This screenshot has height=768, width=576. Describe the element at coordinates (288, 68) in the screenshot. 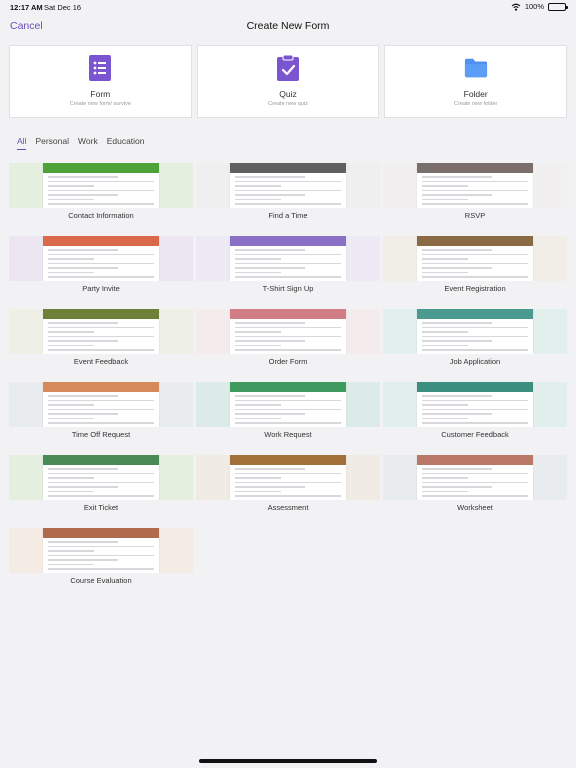

I see `quiz-clipboard-icon` at that location.